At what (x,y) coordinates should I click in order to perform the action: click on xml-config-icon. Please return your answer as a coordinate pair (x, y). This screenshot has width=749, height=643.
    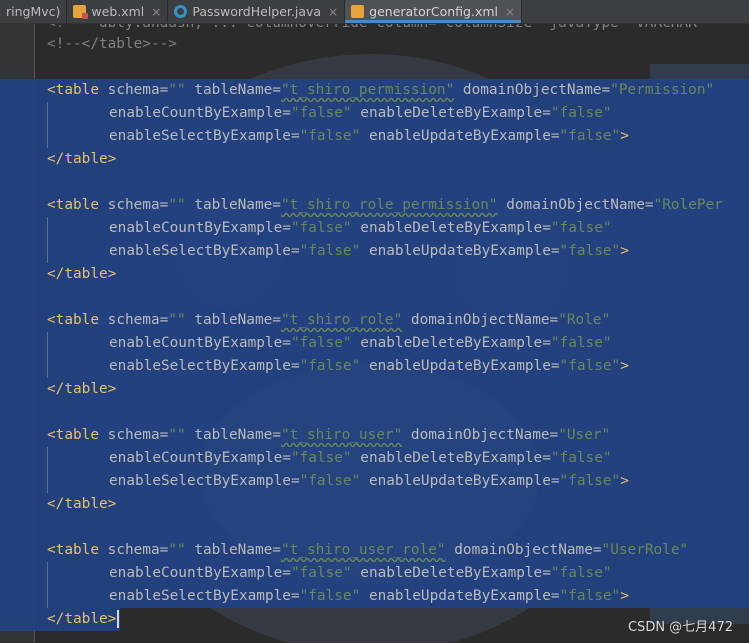
    Looking at the image, I should click on (358, 11).